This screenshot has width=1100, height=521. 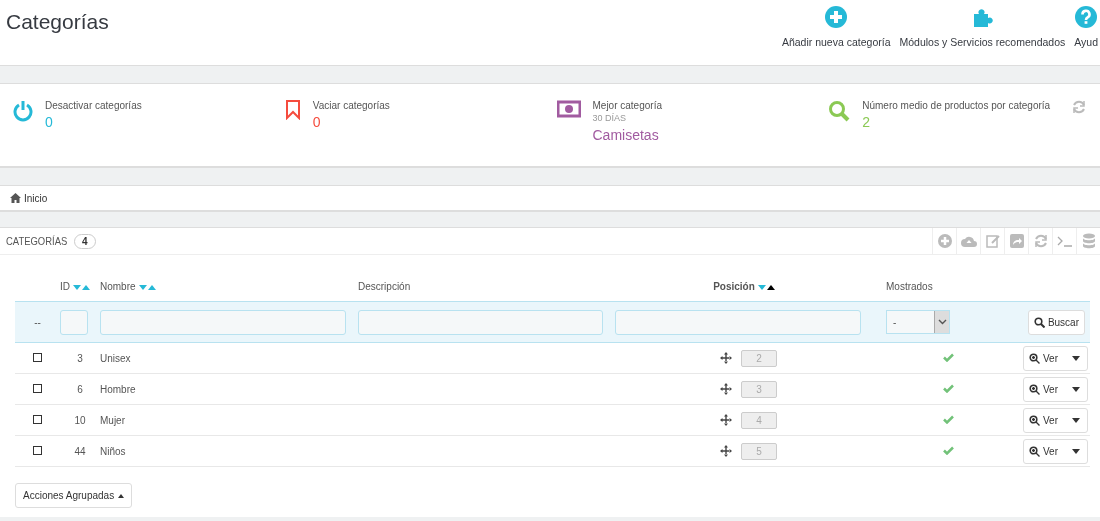 I want to click on power-icon, so click(x=23, y=111).